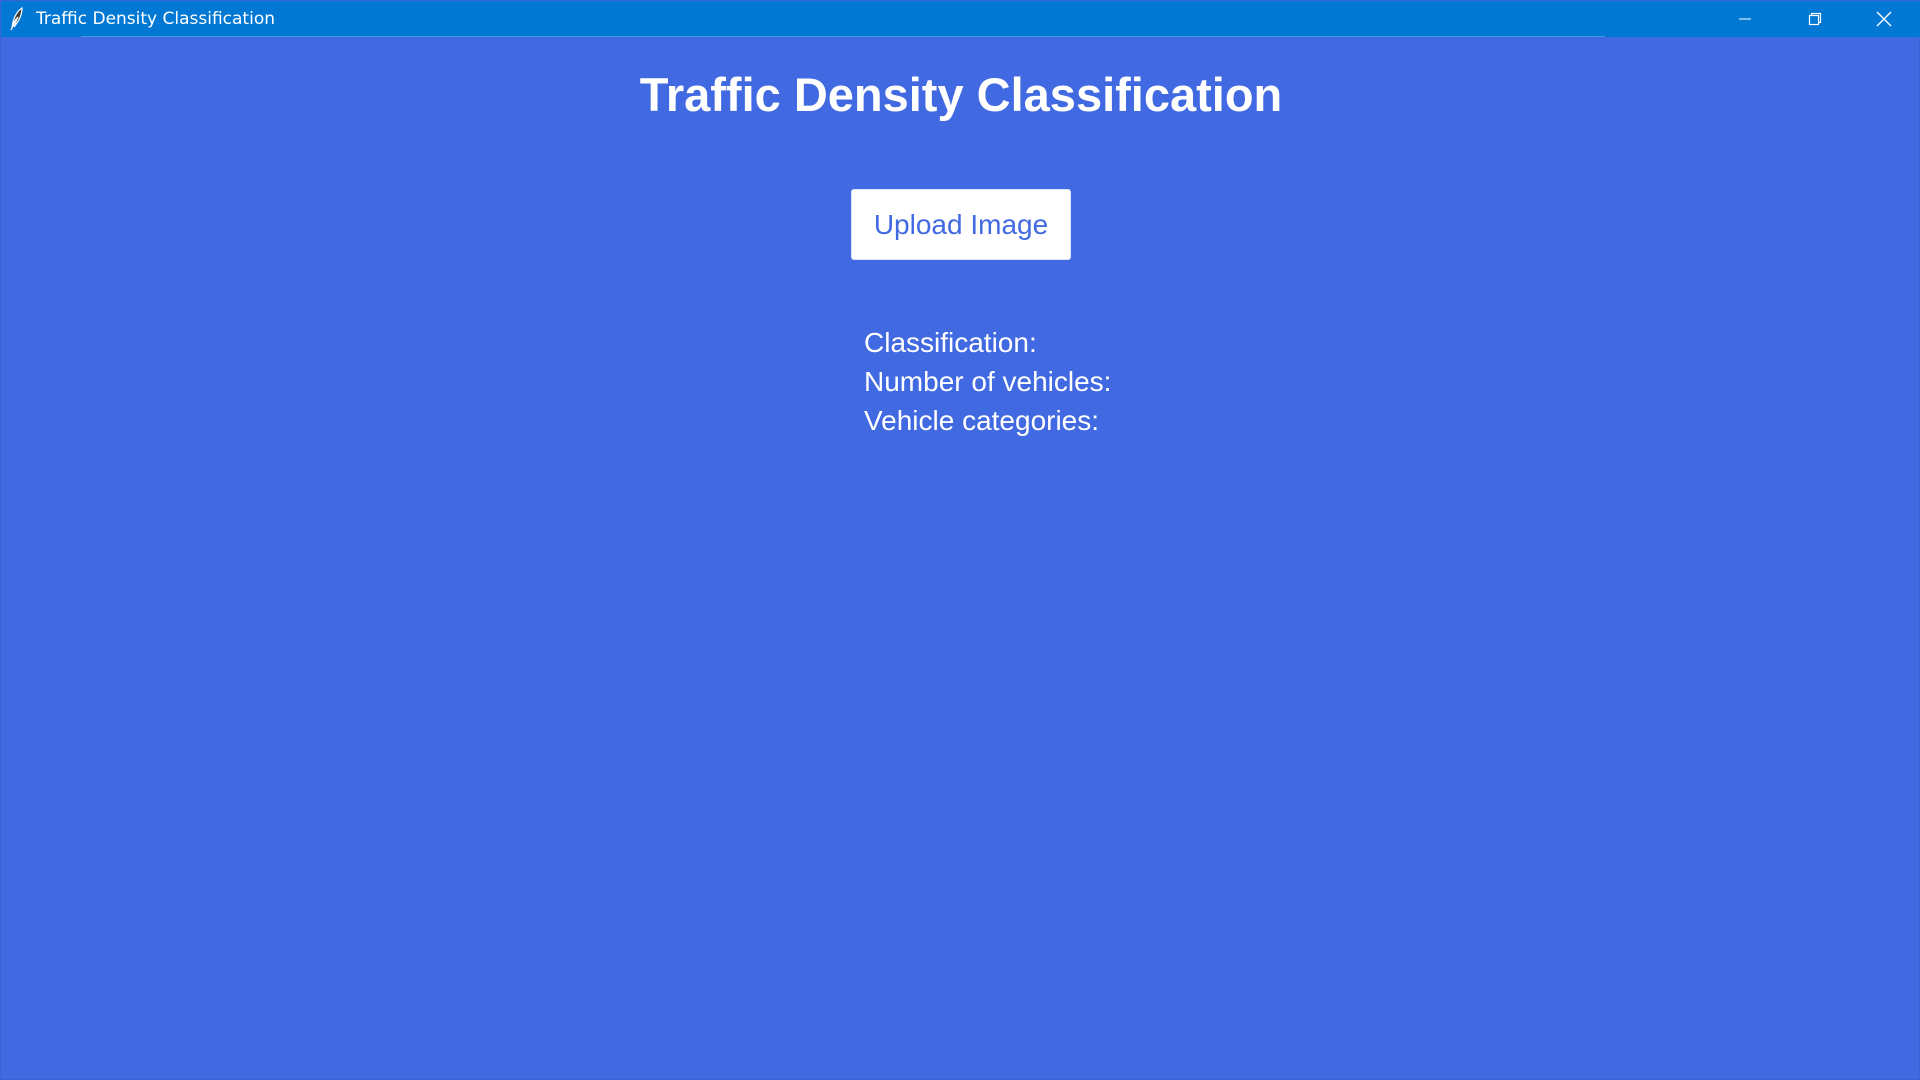 This screenshot has width=1920, height=1080. I want to click on maximize-button, so click(1815, 19).